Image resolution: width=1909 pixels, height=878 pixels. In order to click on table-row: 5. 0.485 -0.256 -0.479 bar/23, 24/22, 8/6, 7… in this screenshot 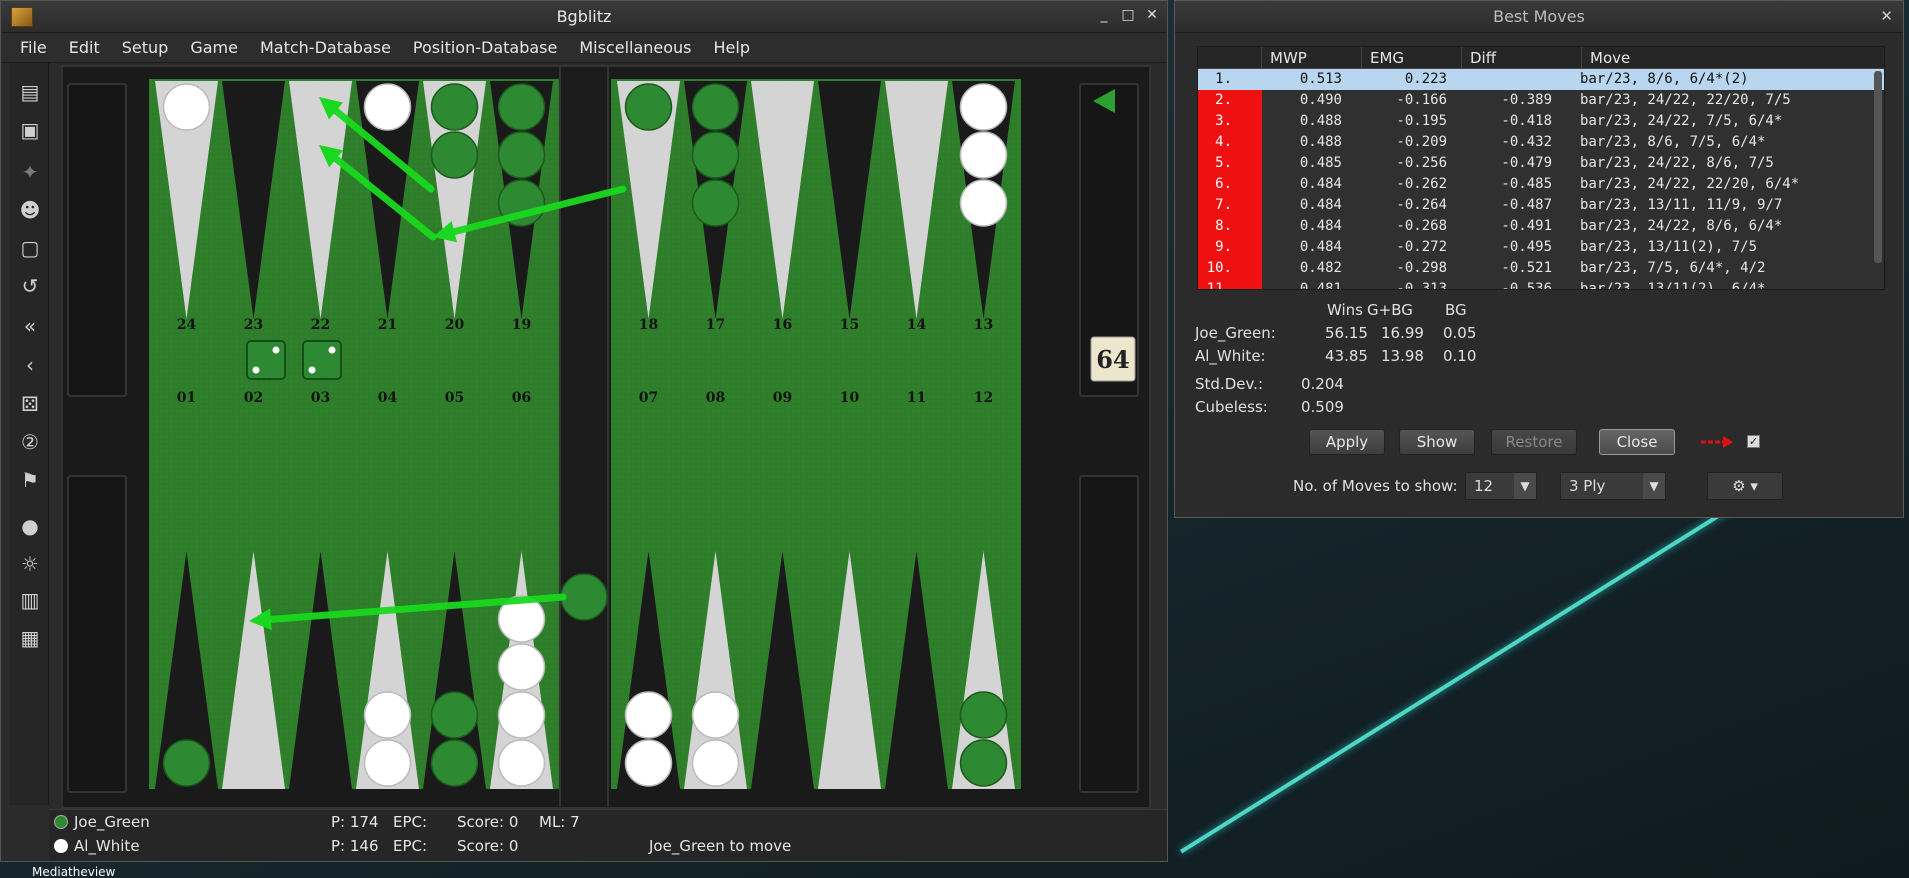, I will do `click(1541, 163)`.